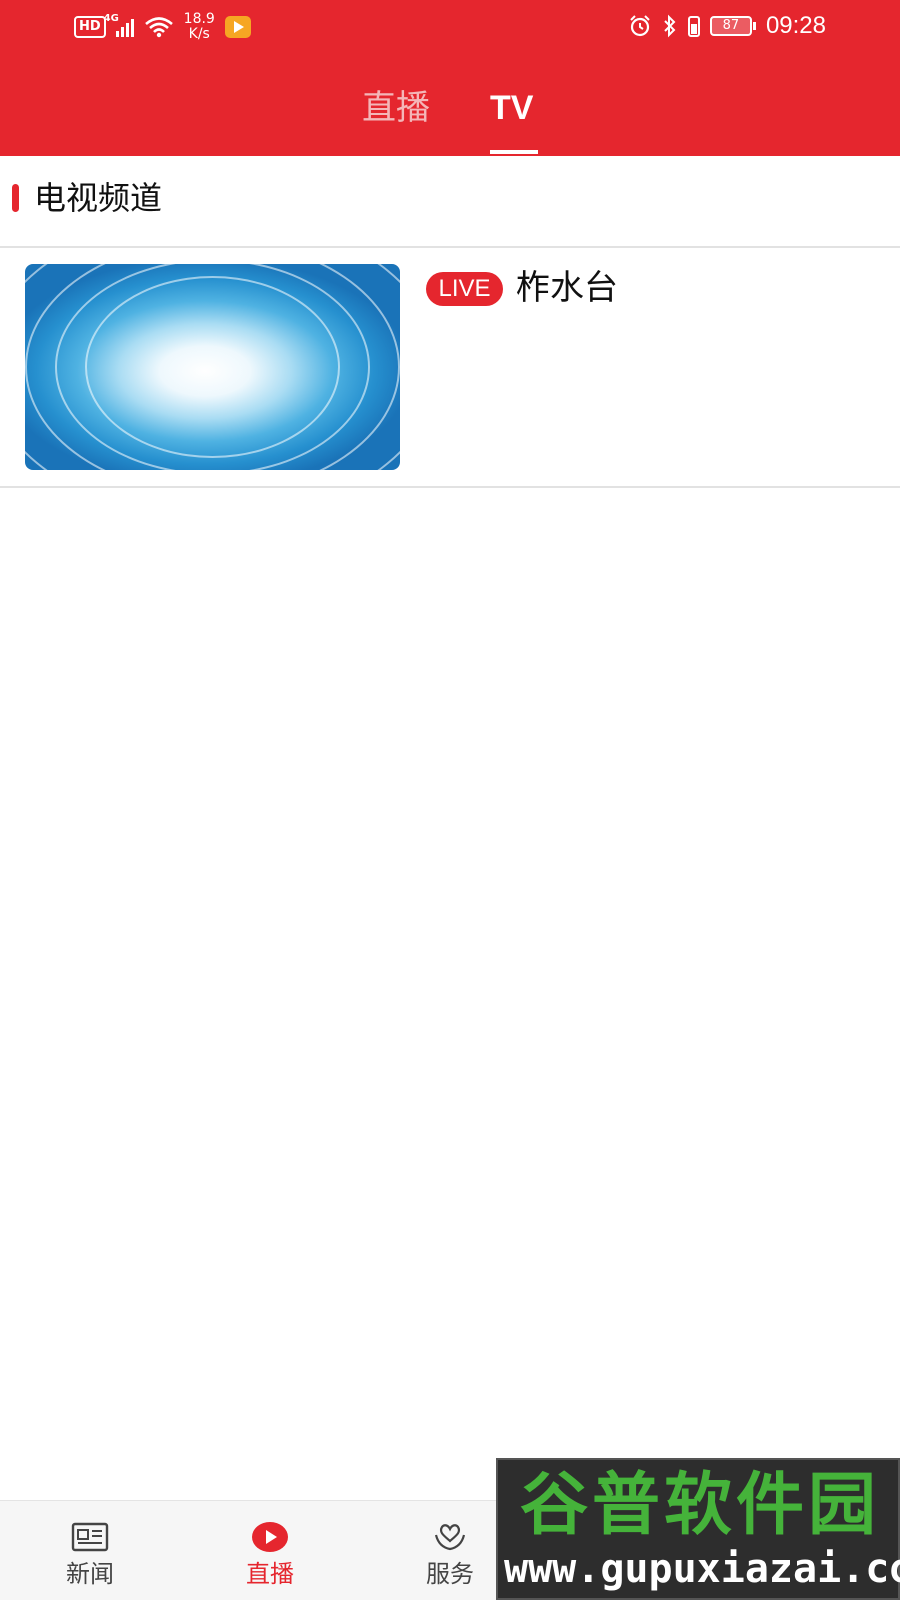  Describe the element at coordinates (237, 27) in the screenshot. I see `app-icon` at that location.